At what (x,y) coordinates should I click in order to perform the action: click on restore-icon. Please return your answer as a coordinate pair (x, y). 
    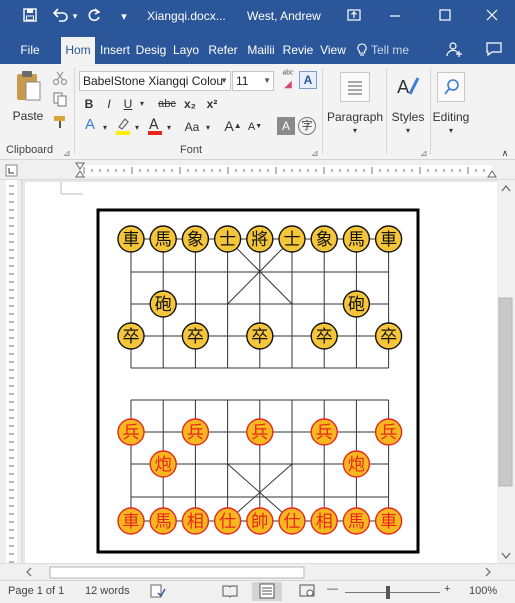
    Looking at the image, I should click on (445, 17).